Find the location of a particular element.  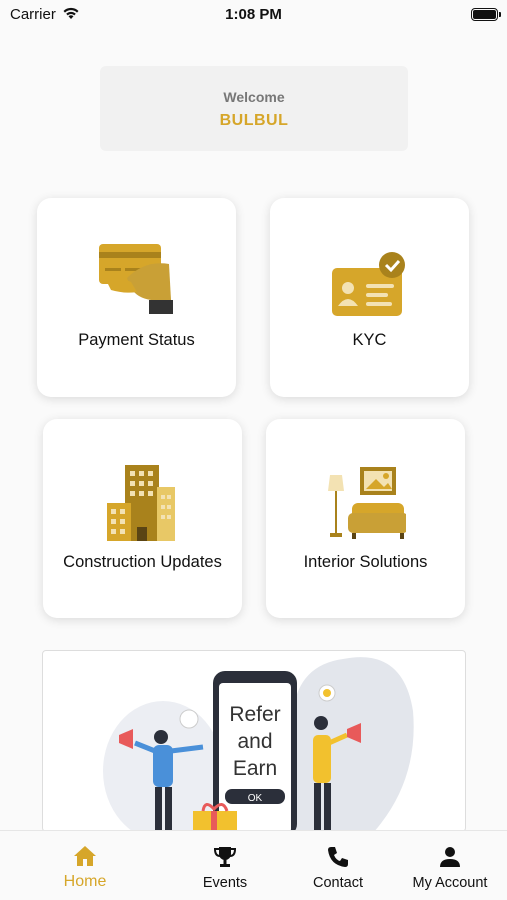

id-card-check-icon is located at coordinates (368, 284).